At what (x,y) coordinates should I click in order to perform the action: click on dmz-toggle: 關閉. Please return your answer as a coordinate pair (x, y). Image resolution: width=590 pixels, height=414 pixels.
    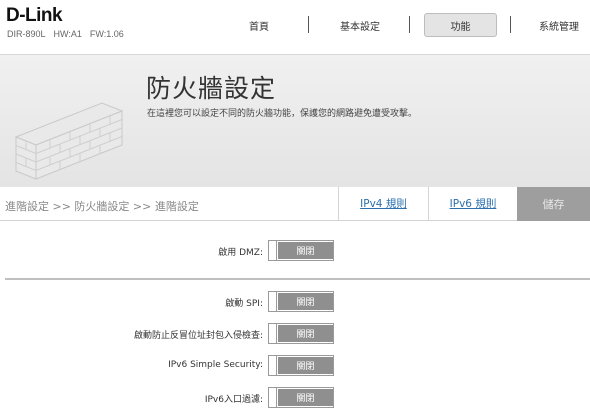
    Looking at the image, I should click on (301, 250).